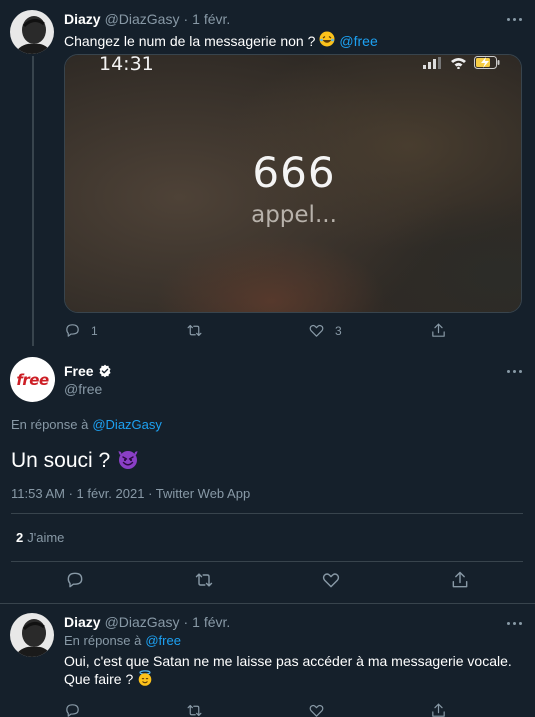 The image size is (535, 717). I want to click on tweet2-more-icon, so click(514, 371).